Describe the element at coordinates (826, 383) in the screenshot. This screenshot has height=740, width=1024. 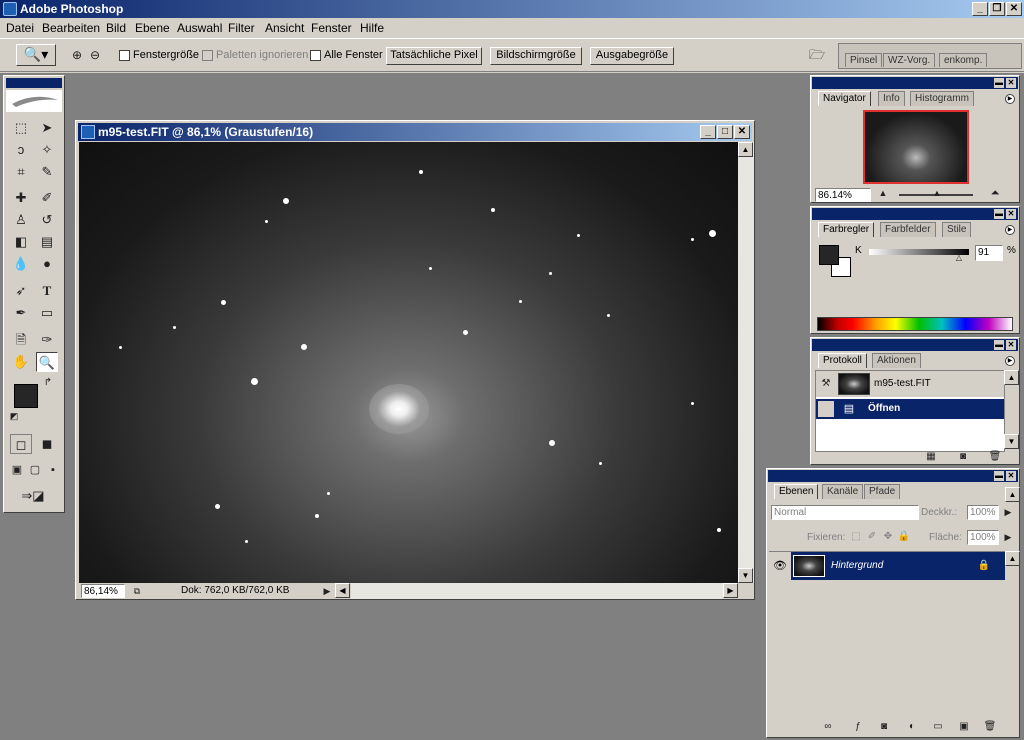
I see `history-brush-source-icon: ⚒` at that location.